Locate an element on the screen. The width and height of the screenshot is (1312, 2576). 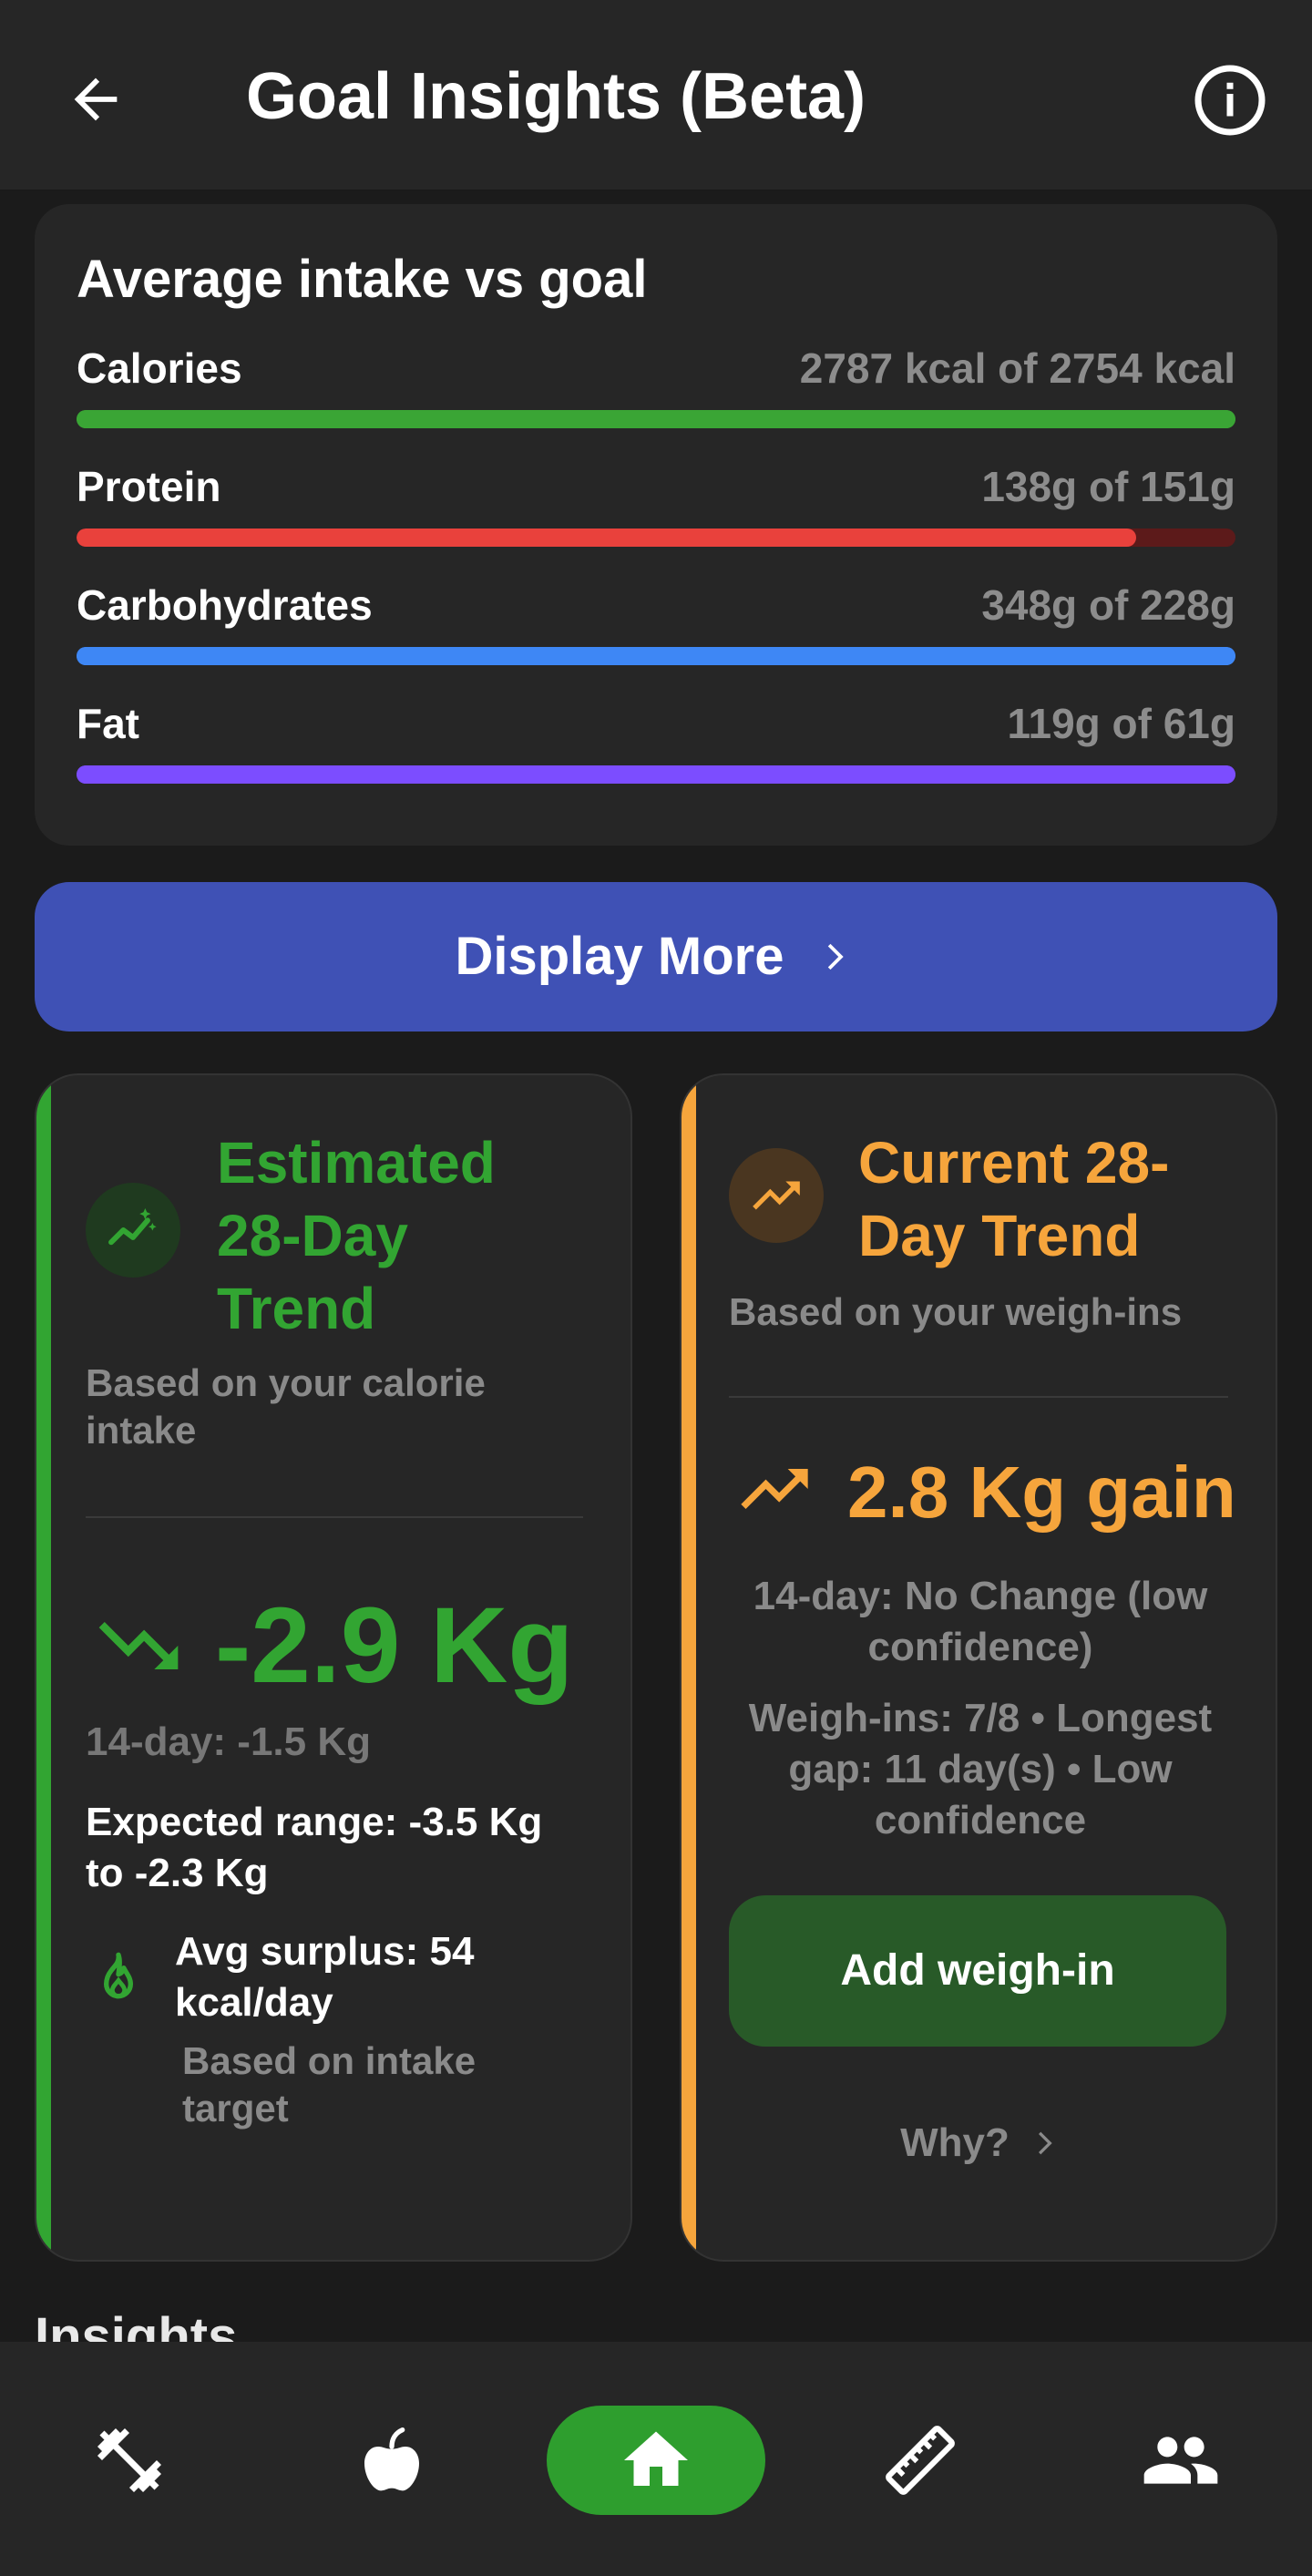
trending-up-icon-badge is located at coordinates (777, 1196).